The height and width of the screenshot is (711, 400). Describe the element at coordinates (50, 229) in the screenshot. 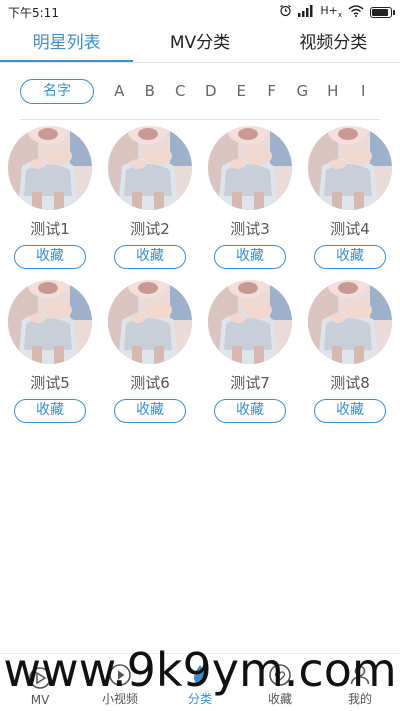

I see `star-name: 测试1` at that location.